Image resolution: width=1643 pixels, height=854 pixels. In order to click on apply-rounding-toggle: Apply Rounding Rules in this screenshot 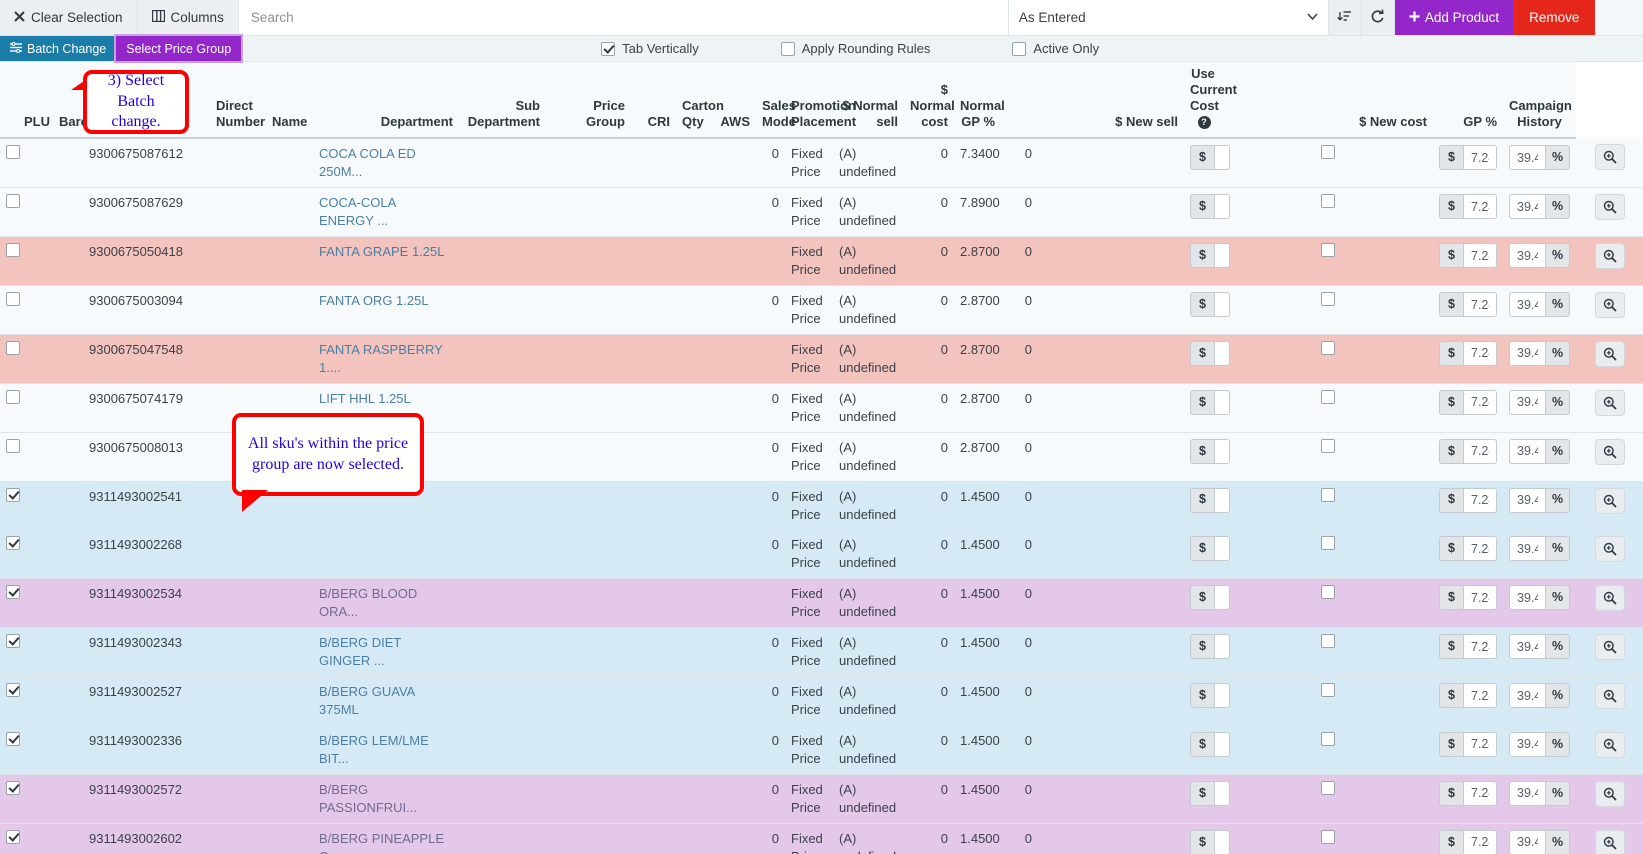, I will do `click(855, 48)`.